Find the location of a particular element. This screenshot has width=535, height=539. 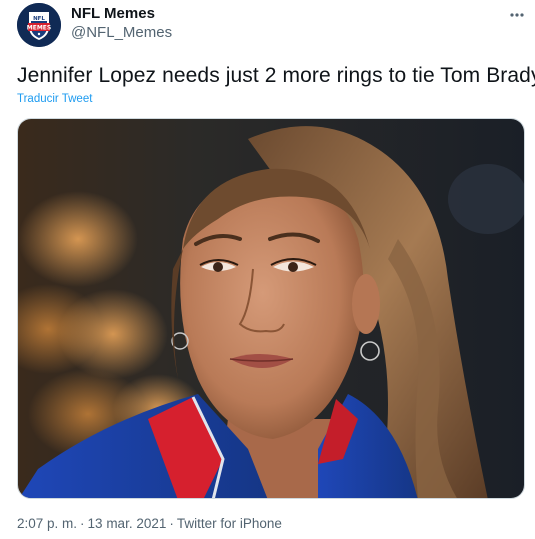

avatar-top-text: NFL is located at coordinates (39, 19).